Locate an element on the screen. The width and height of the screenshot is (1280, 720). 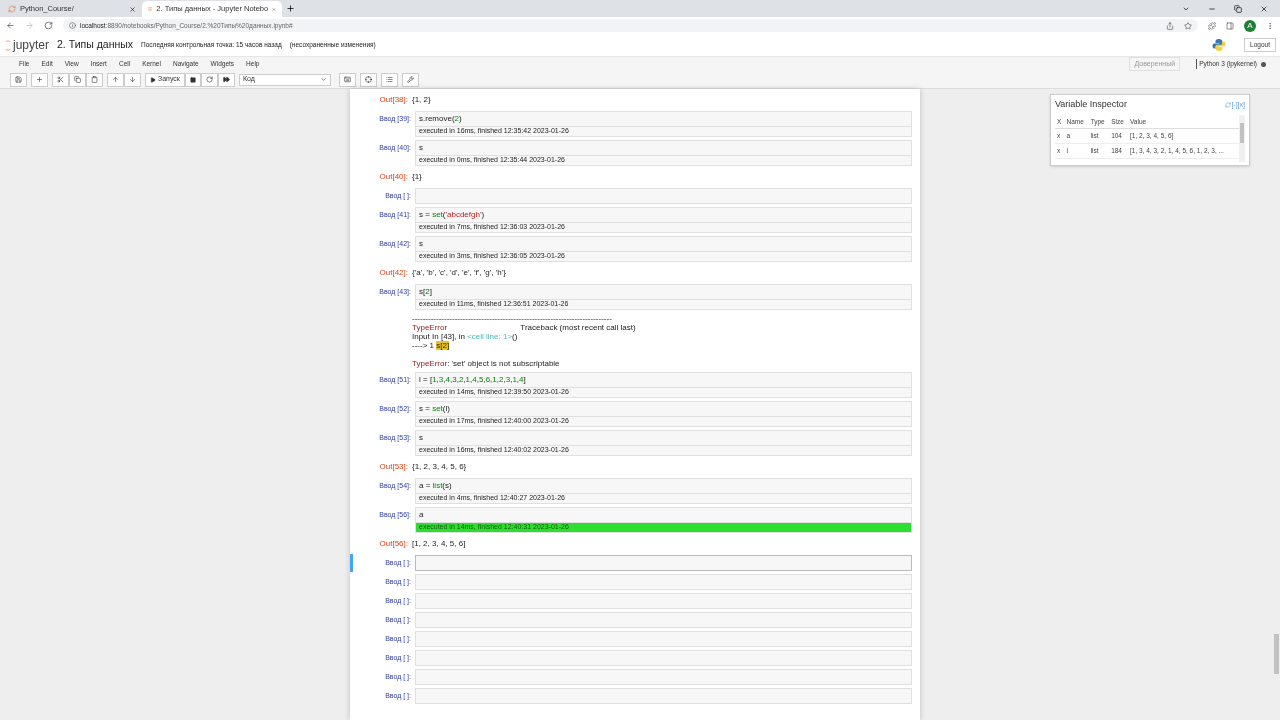
code-line: a = list(s) is located at coordinates (435, 486).